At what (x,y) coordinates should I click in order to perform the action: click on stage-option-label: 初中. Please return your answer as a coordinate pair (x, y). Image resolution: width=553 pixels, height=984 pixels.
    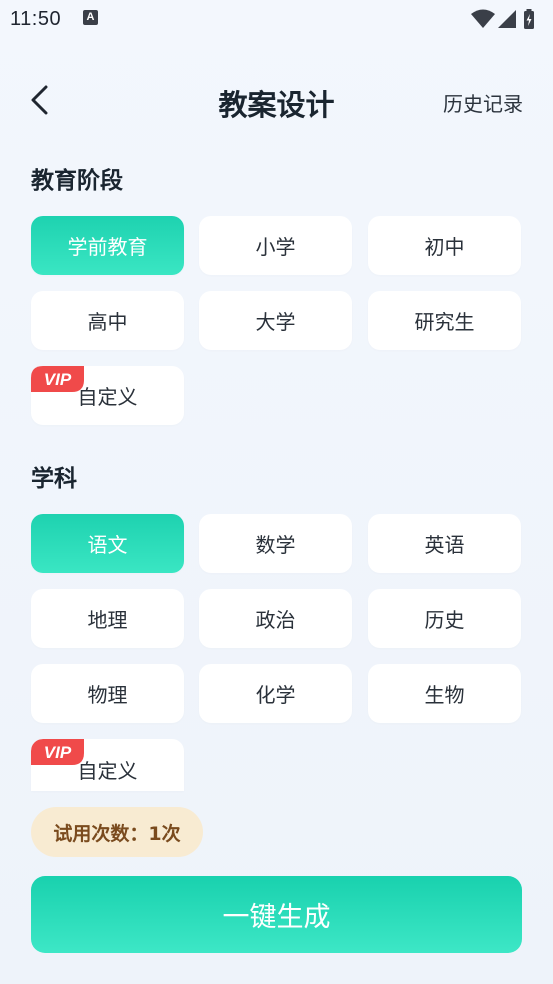
    Looking at the image, I should click on (444, 247).